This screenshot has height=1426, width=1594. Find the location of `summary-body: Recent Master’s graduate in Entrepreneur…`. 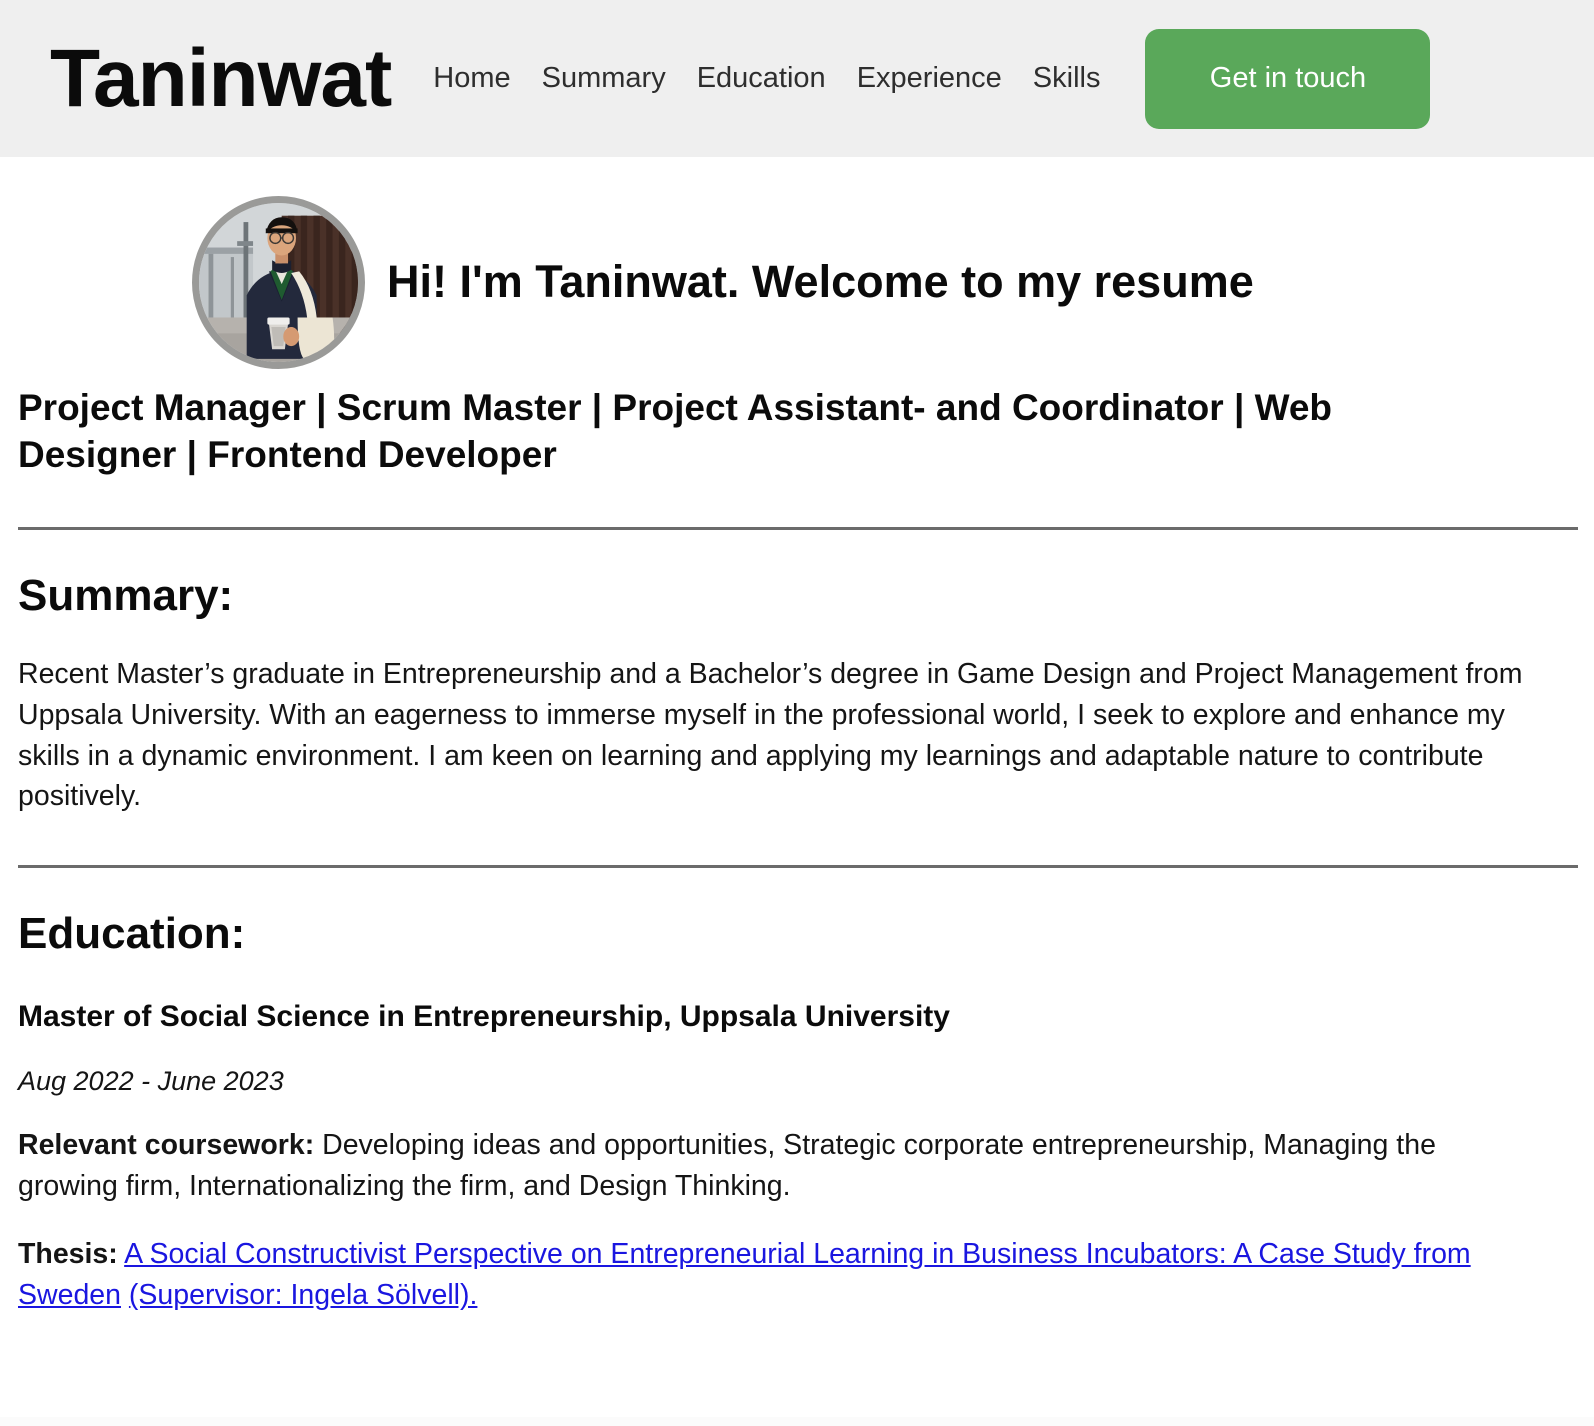

summary-body: Recent Master’s graduate in Entrepreneur… is located at coordinates (770, 735).